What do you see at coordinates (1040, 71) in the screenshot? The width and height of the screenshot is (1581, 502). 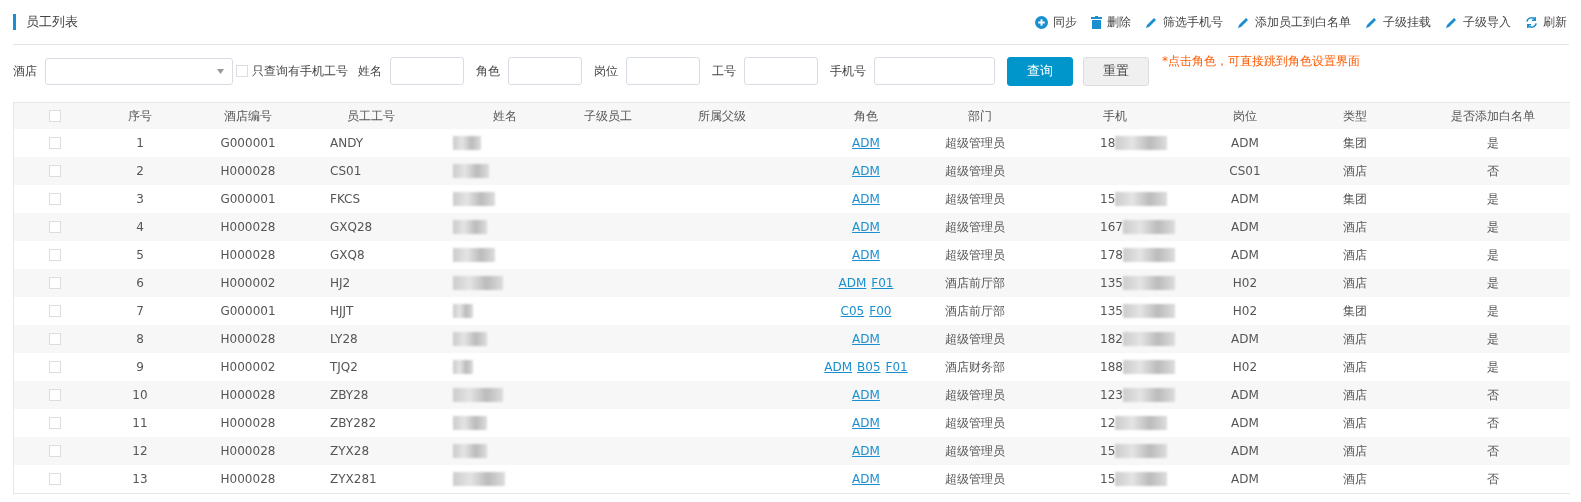 I see `search-button: 查询` at bounding box center [1040, 71].